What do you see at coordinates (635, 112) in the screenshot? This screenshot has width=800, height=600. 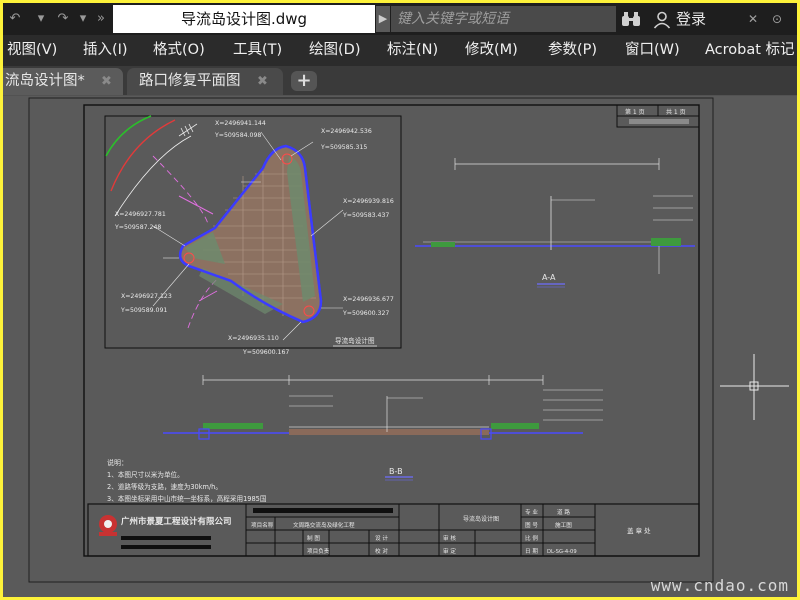 I see `page-number: 第 1 页` at bounding box center [635, 112].